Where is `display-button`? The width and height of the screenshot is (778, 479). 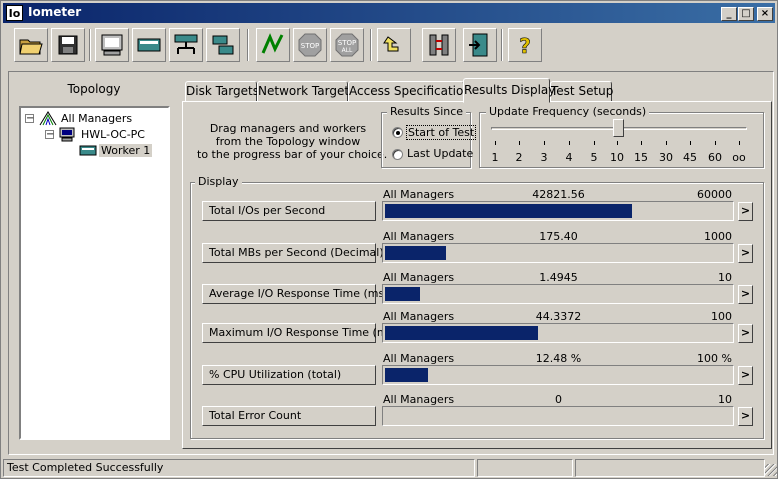
display-button is located at coordinates (112, 45).